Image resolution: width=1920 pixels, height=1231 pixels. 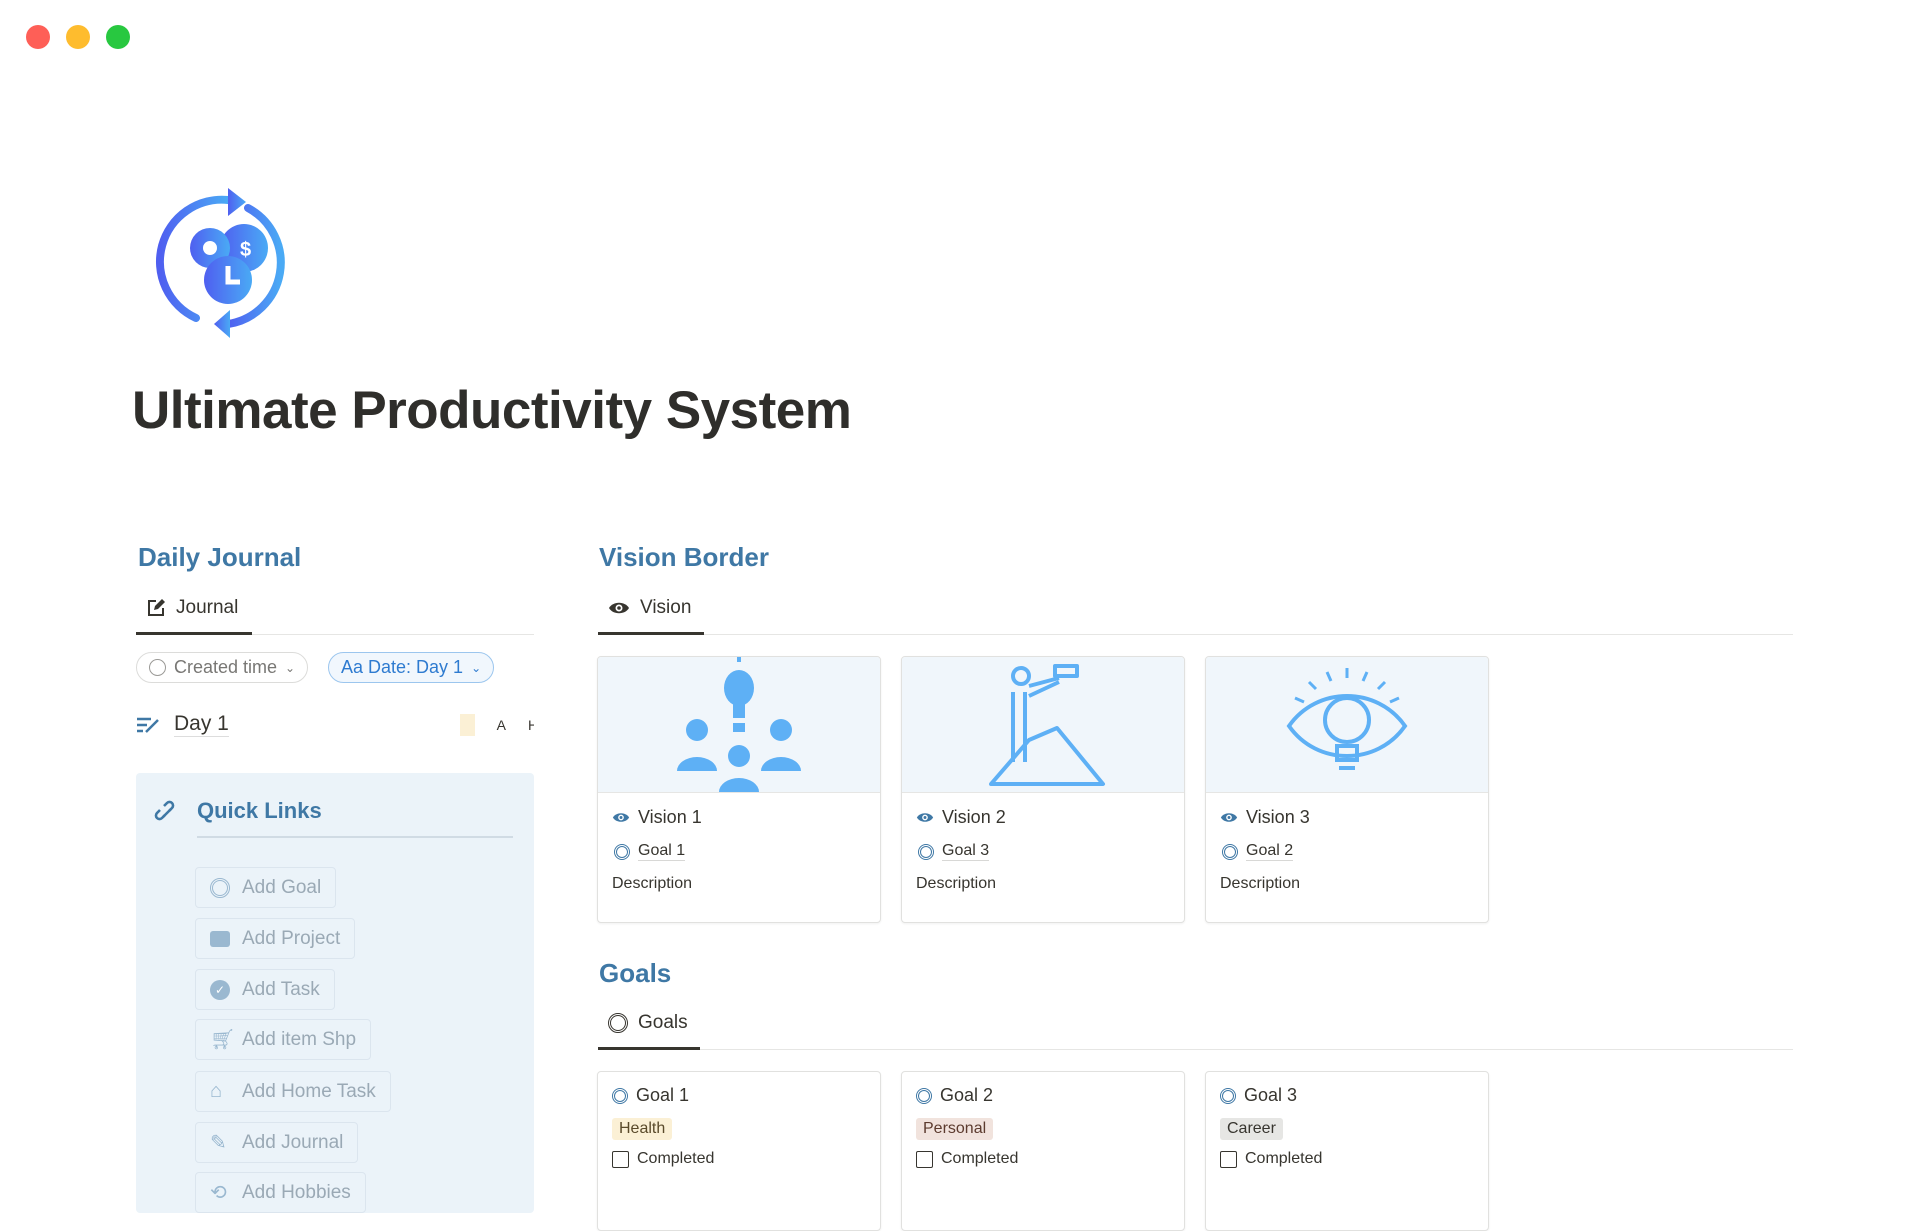 I want to click on button-label: Add Project, so click(x=291, y=938).